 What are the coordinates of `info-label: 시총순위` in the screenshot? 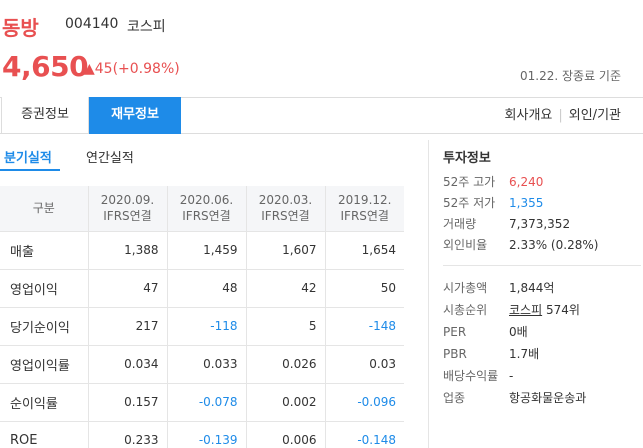 It's located at (465, 310).